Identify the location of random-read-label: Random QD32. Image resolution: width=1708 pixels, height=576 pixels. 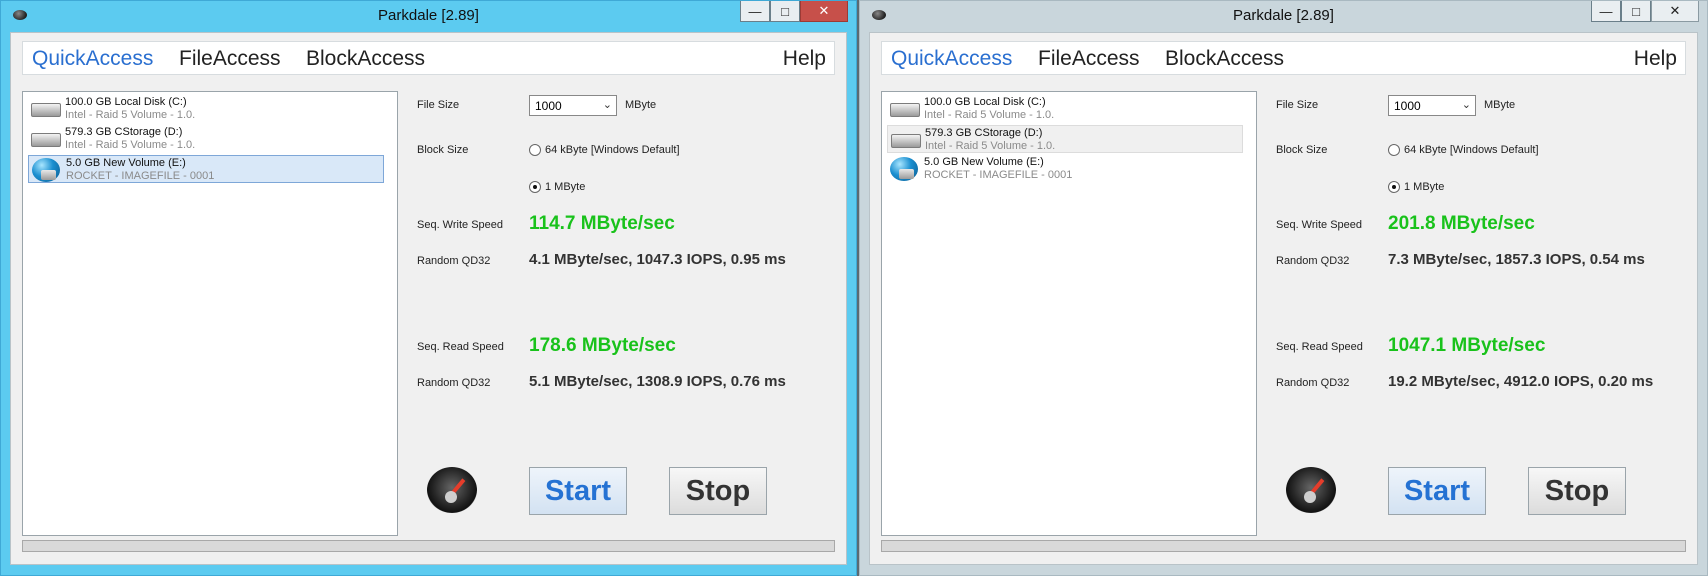
(454, 383).